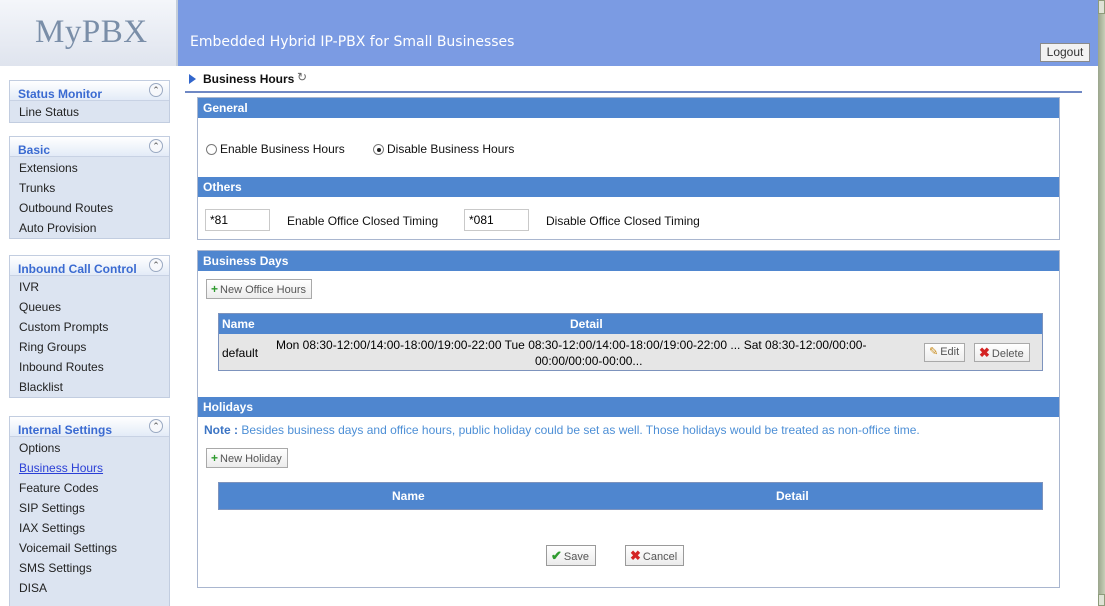  I want to click on window-scrollbar, so click(1101, 303).